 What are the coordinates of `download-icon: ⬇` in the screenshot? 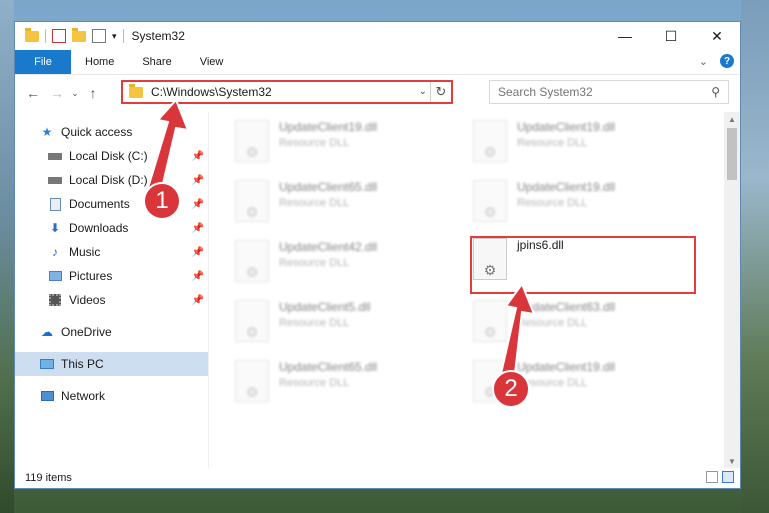 It's located at (55, 228).